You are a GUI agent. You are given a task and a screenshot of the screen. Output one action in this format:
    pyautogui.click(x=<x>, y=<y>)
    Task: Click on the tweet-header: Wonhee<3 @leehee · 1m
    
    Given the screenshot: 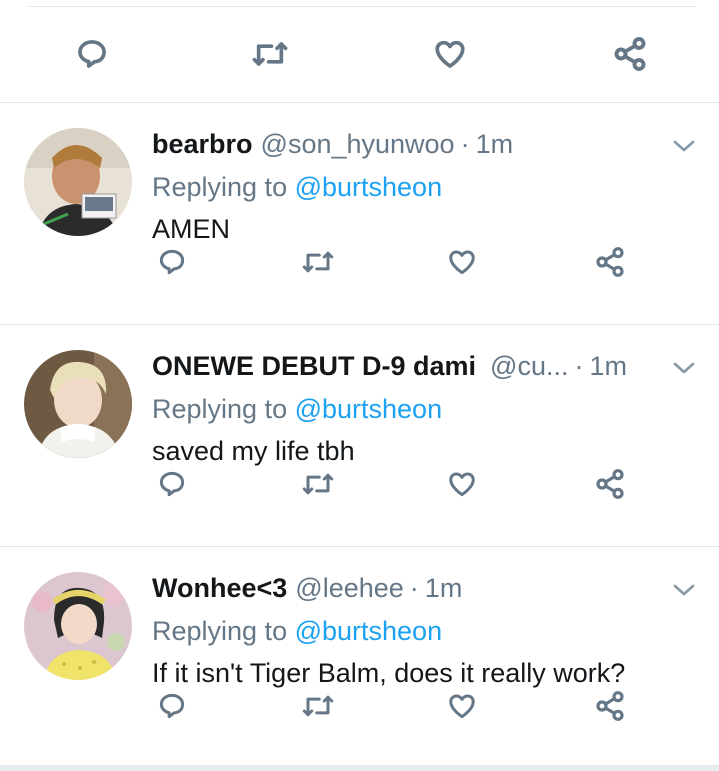 What is the action you would take?
    pyautogui.click(x=424, y=588)
    